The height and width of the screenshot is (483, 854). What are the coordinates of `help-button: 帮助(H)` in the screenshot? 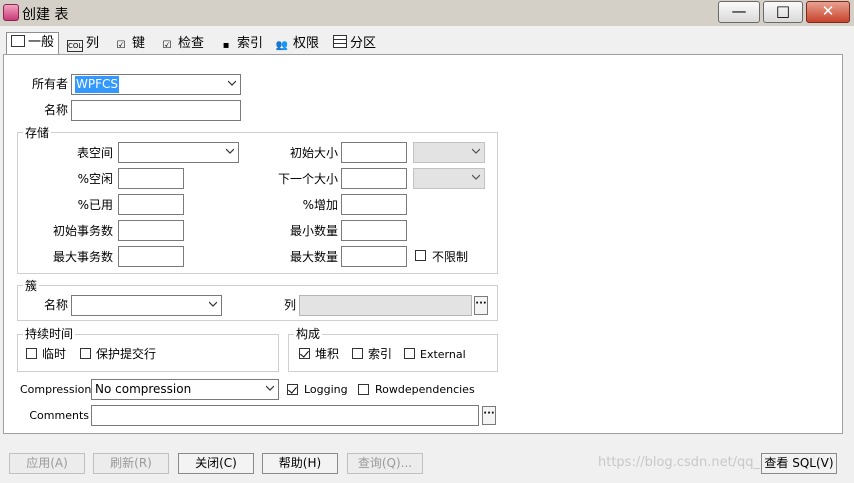 It's located at (300, 463).